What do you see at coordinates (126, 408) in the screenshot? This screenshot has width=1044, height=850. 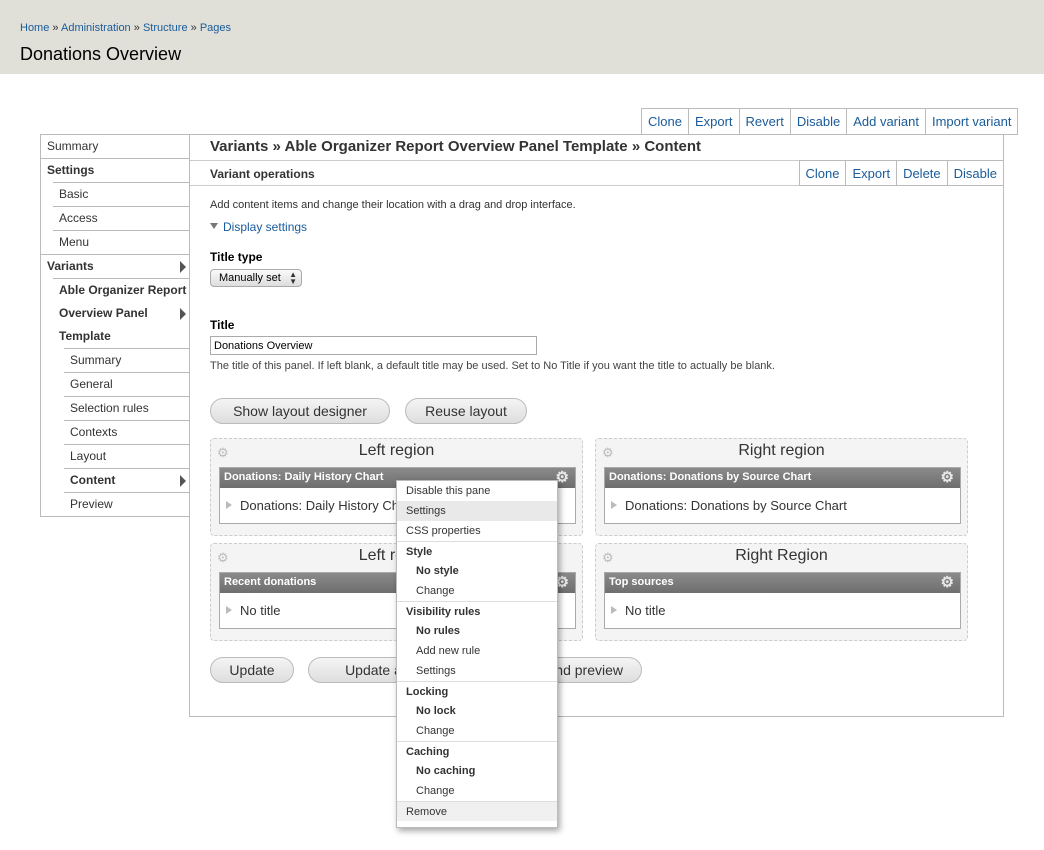 I see `sidebar-item-selection-rules: Selection rules` at bounding box center [126, 408].